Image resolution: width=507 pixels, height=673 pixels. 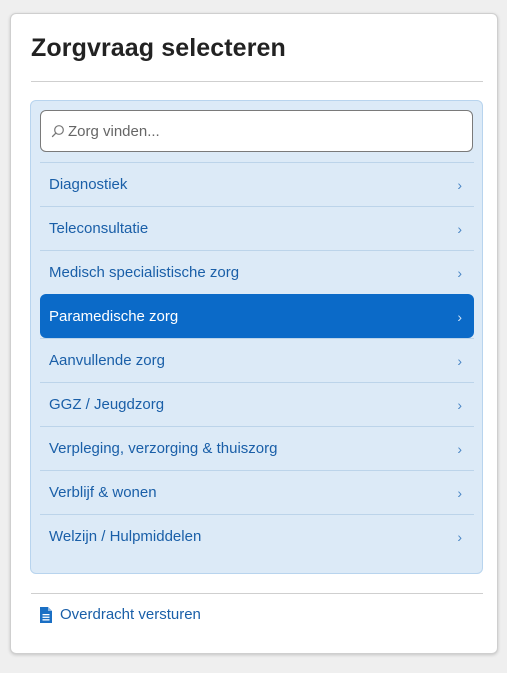 I want to click on category-item: Diagnostiek ›, so click(x=257, y=184).